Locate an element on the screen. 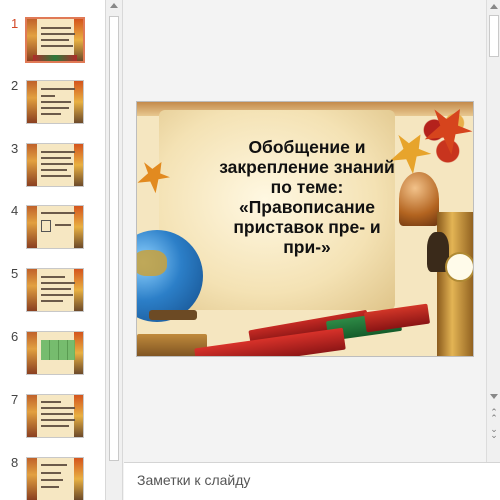 This screenshot has height=500, width=500. thumbnail-slide-3: 3 is located at coordinates (52, 167).